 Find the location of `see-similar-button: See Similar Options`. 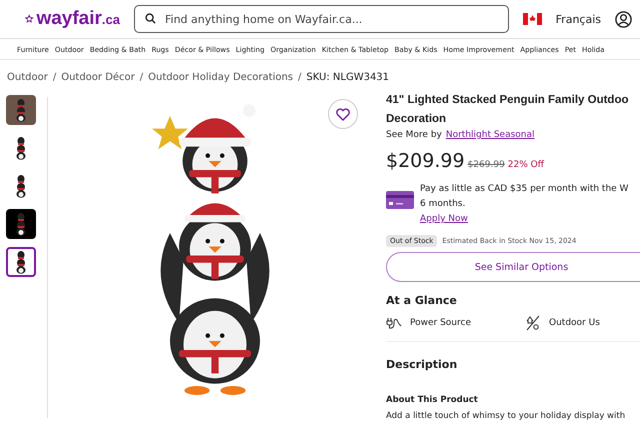

see-similar-button: See Similar Options is located at coordinates (513, 267).